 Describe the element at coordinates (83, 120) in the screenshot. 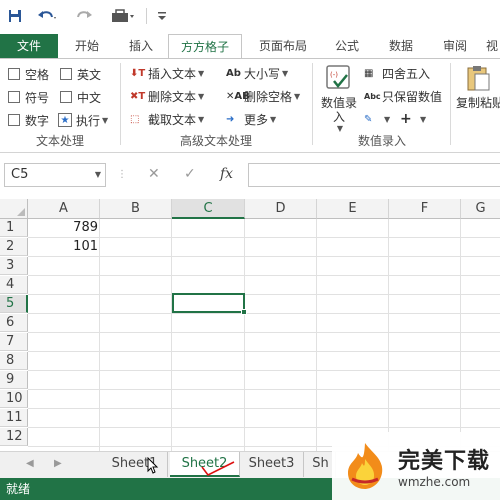

I see `execute-button: ★ 执行 ▼` at that location.